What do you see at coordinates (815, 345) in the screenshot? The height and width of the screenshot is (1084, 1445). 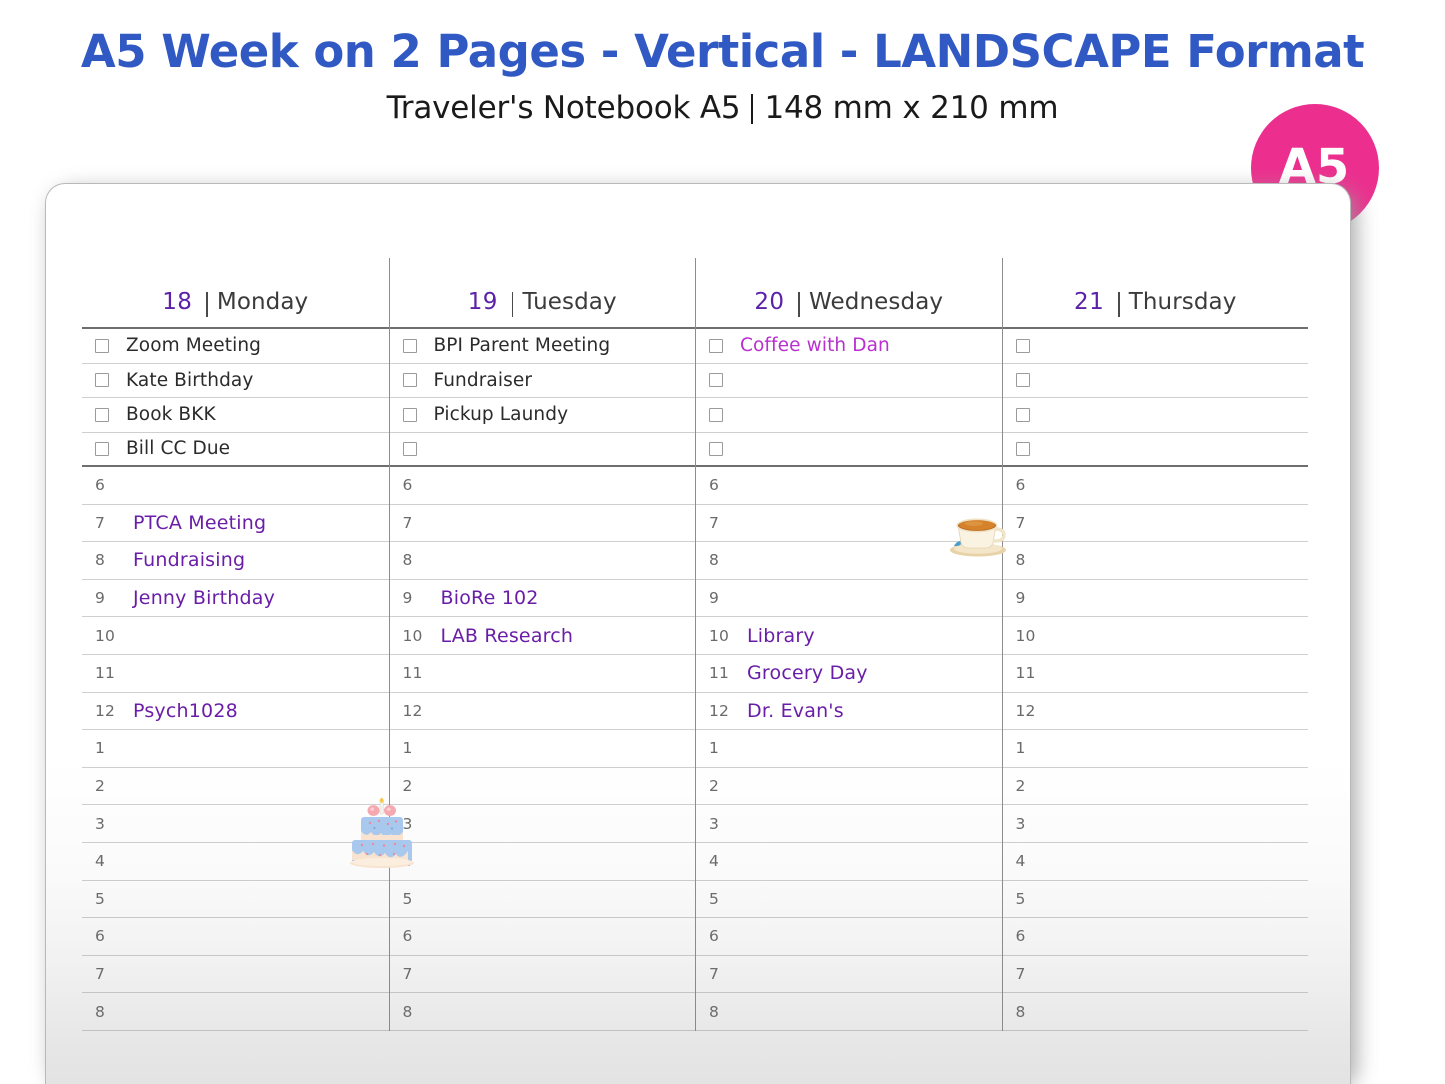 I see `task-label: Coffee with Dan` at bounding box center [815, 345].